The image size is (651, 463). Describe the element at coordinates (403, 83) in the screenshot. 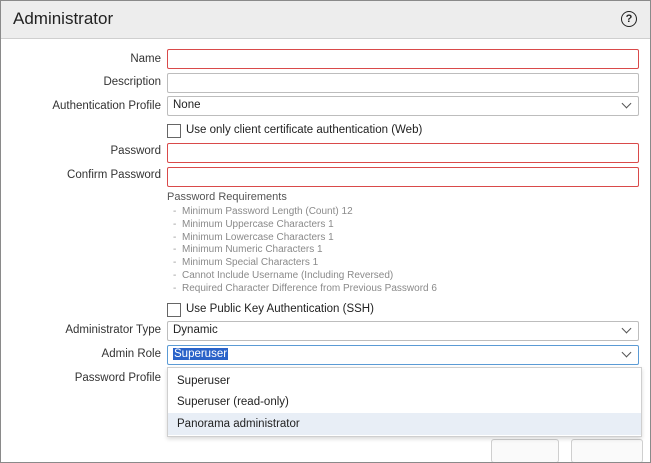

I see `description-input` at that location.